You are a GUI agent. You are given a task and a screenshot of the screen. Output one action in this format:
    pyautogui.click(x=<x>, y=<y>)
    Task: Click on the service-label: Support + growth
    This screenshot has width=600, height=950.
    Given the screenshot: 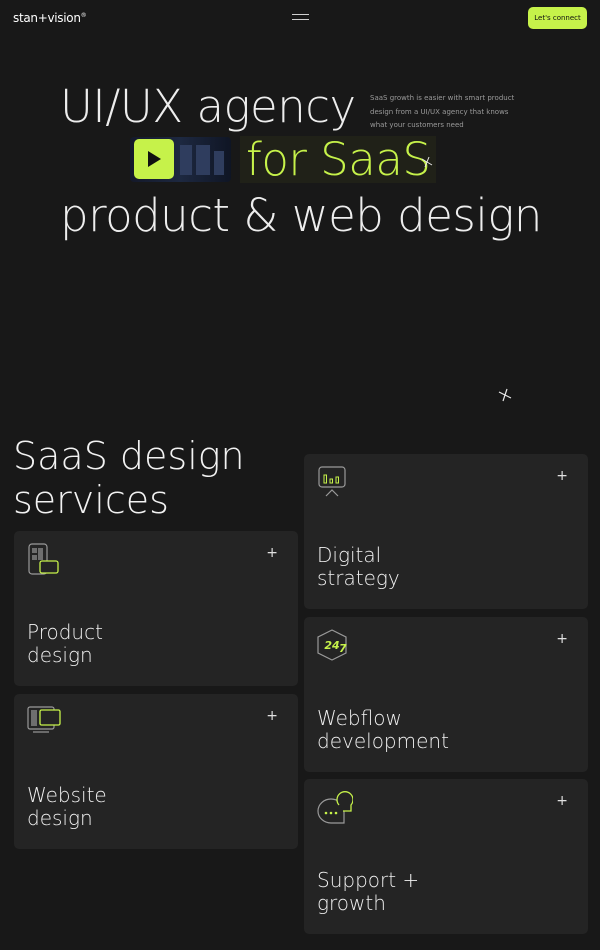 What is the action you would take?
    pyautogui.click(x=368, y=891)
    